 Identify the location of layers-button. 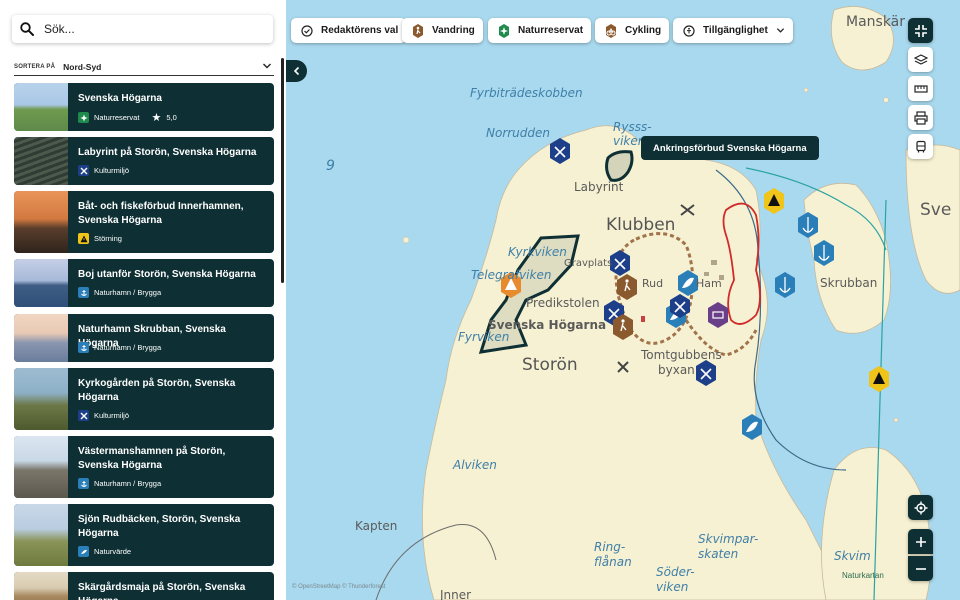
(920, 59).